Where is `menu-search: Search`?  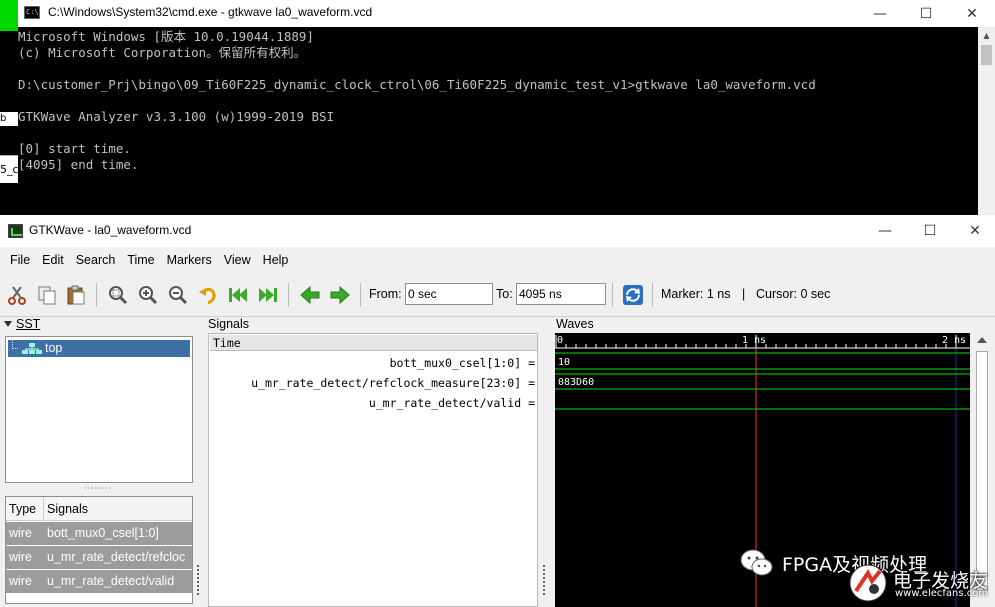 menu-search: Search is located at coordinates (96, 260).